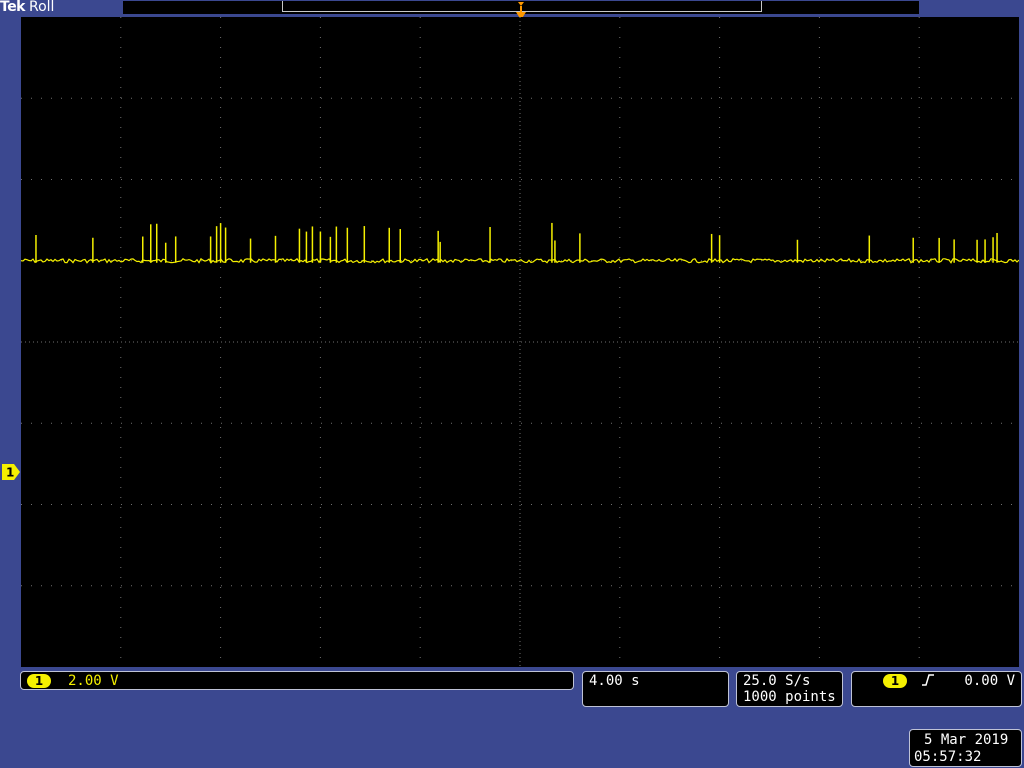  What do you see at coordinates (948, 757) in the screenshot?
I see `time: 05:57:32` at bounding box center [948, 757].